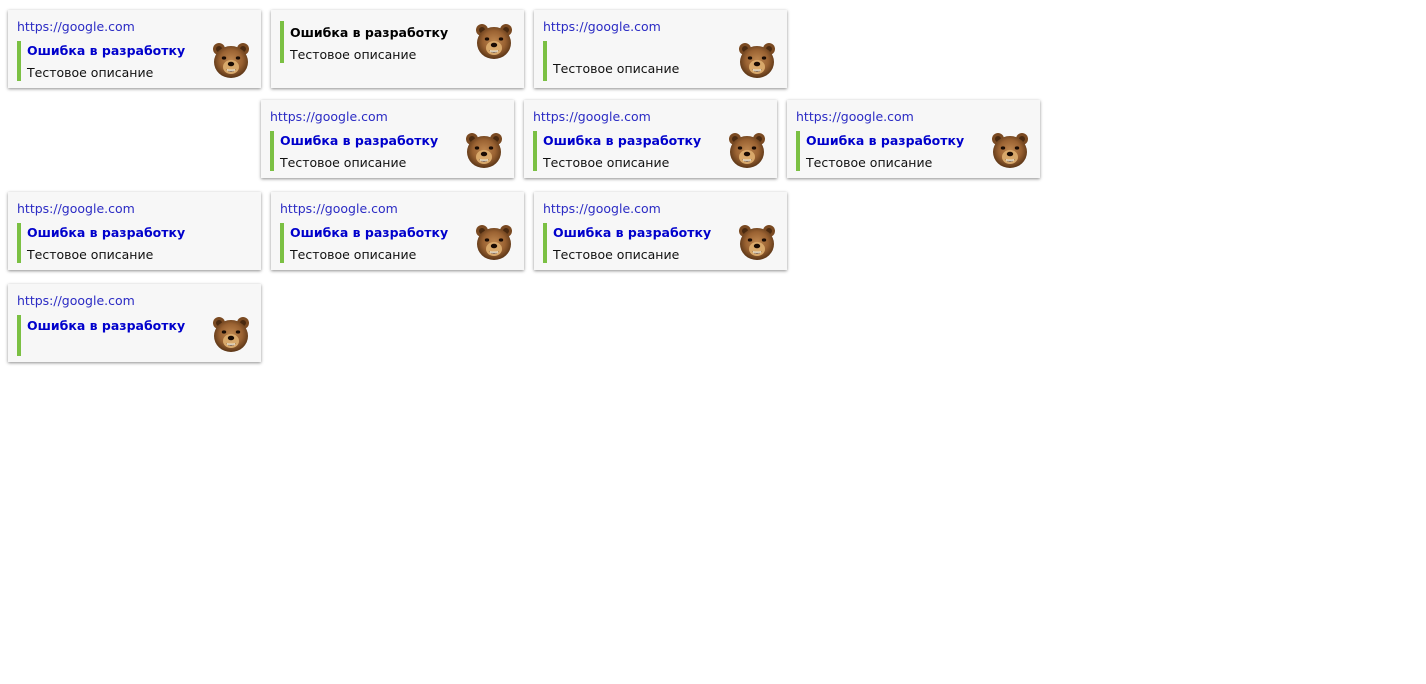 The image size is (1426, 684). What do you see at coordinates (369, 32) in the screenshot?
I see `card-title: Ошибка в разработку` at bounding box center [369, 32].